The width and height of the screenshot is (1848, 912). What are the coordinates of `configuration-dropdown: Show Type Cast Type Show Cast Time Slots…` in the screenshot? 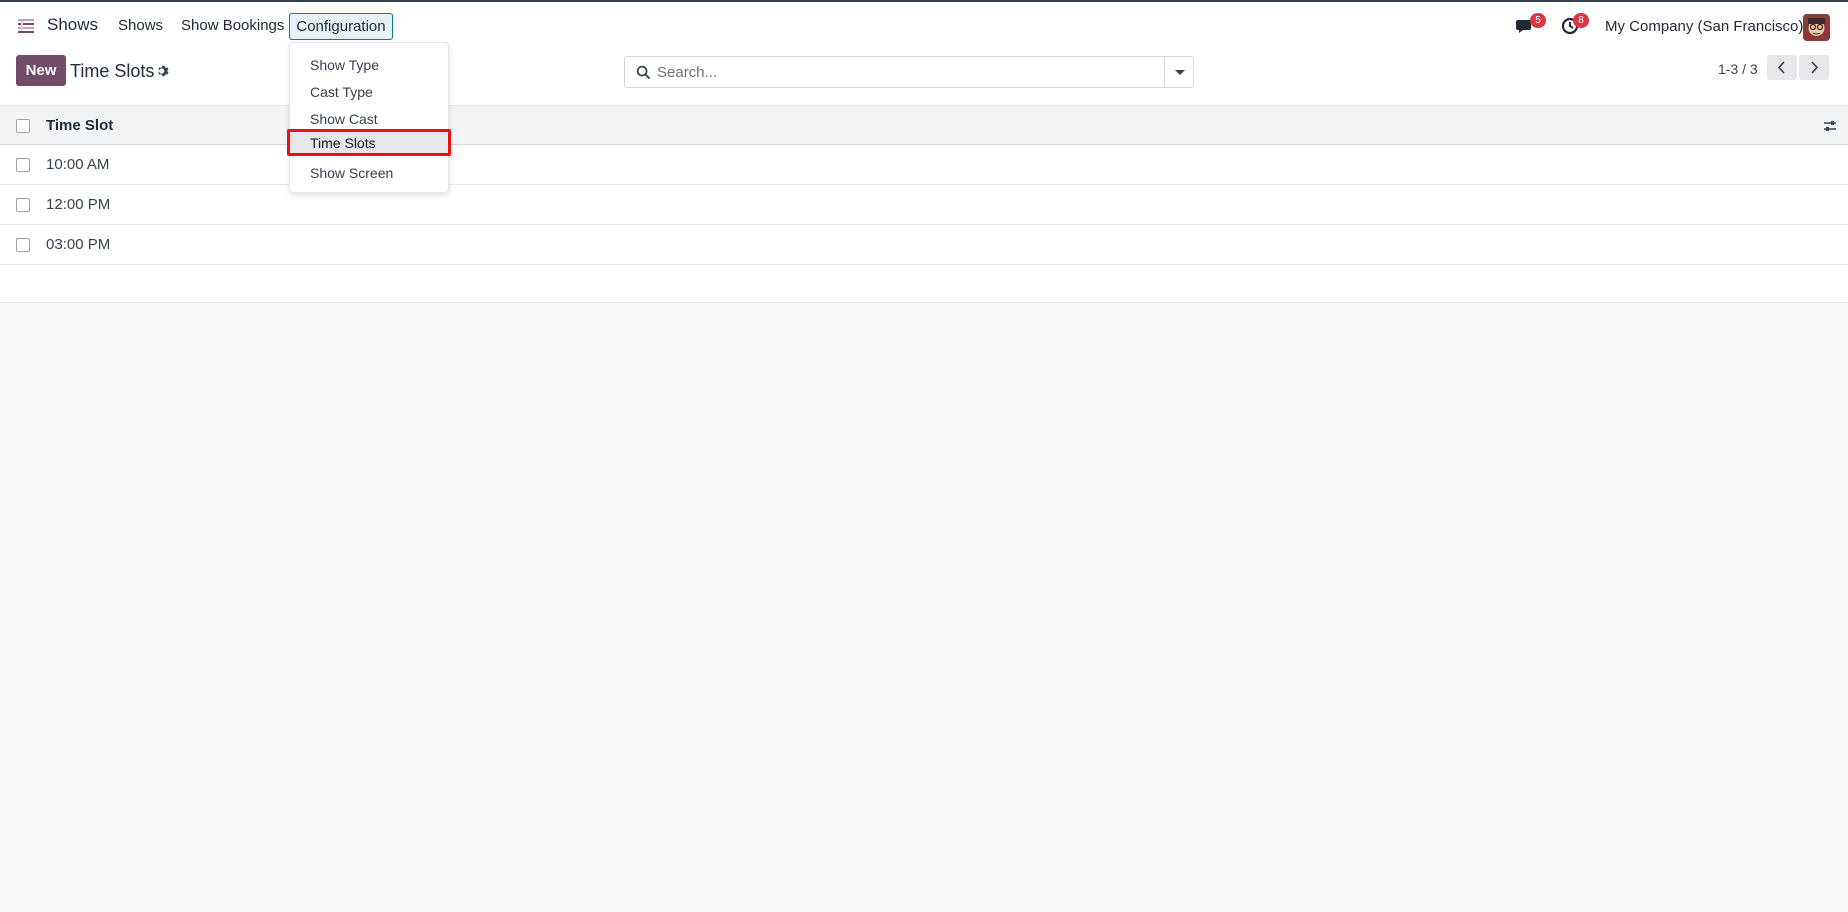 It's located at (369, 117).